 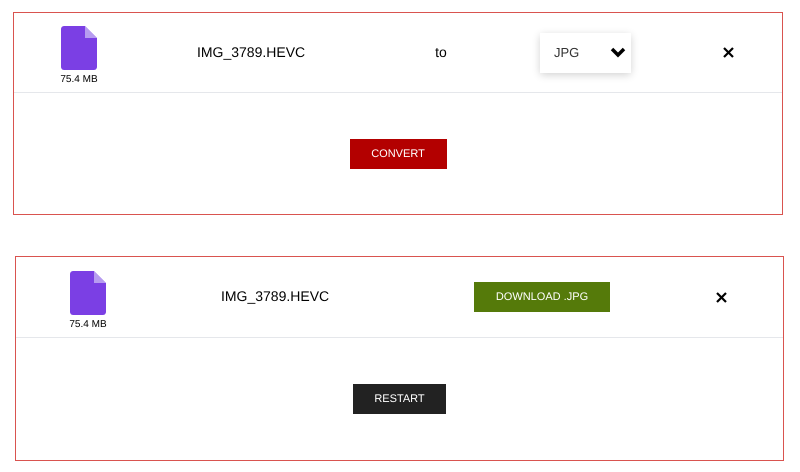 I want to click on restart-button: RESTART, so click(x=399, y=399).